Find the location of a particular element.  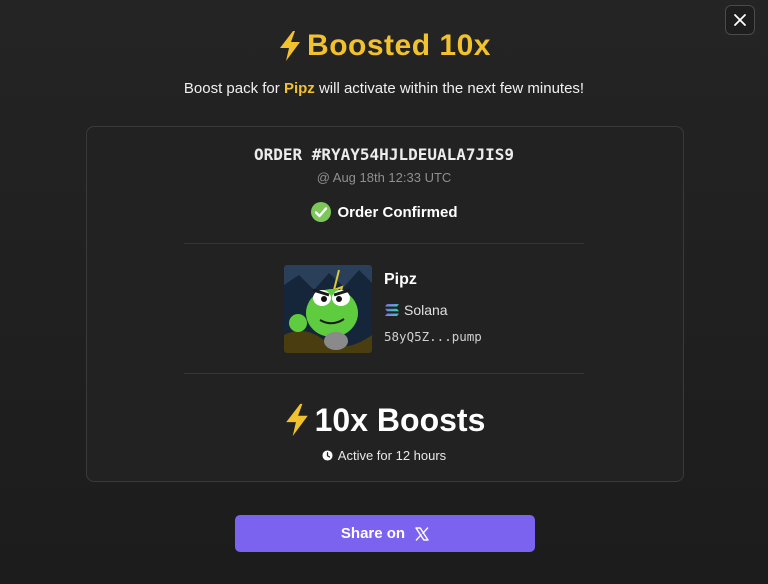

boost-duration-text: Active for 12 hours is located at coordinates (392, 455).